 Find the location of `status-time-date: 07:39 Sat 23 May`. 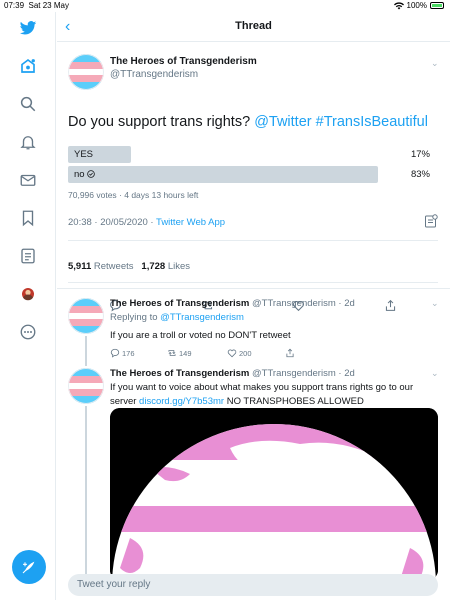

status-time-date: 07:39 Sat 23 May is located at coordinates (36, 5).